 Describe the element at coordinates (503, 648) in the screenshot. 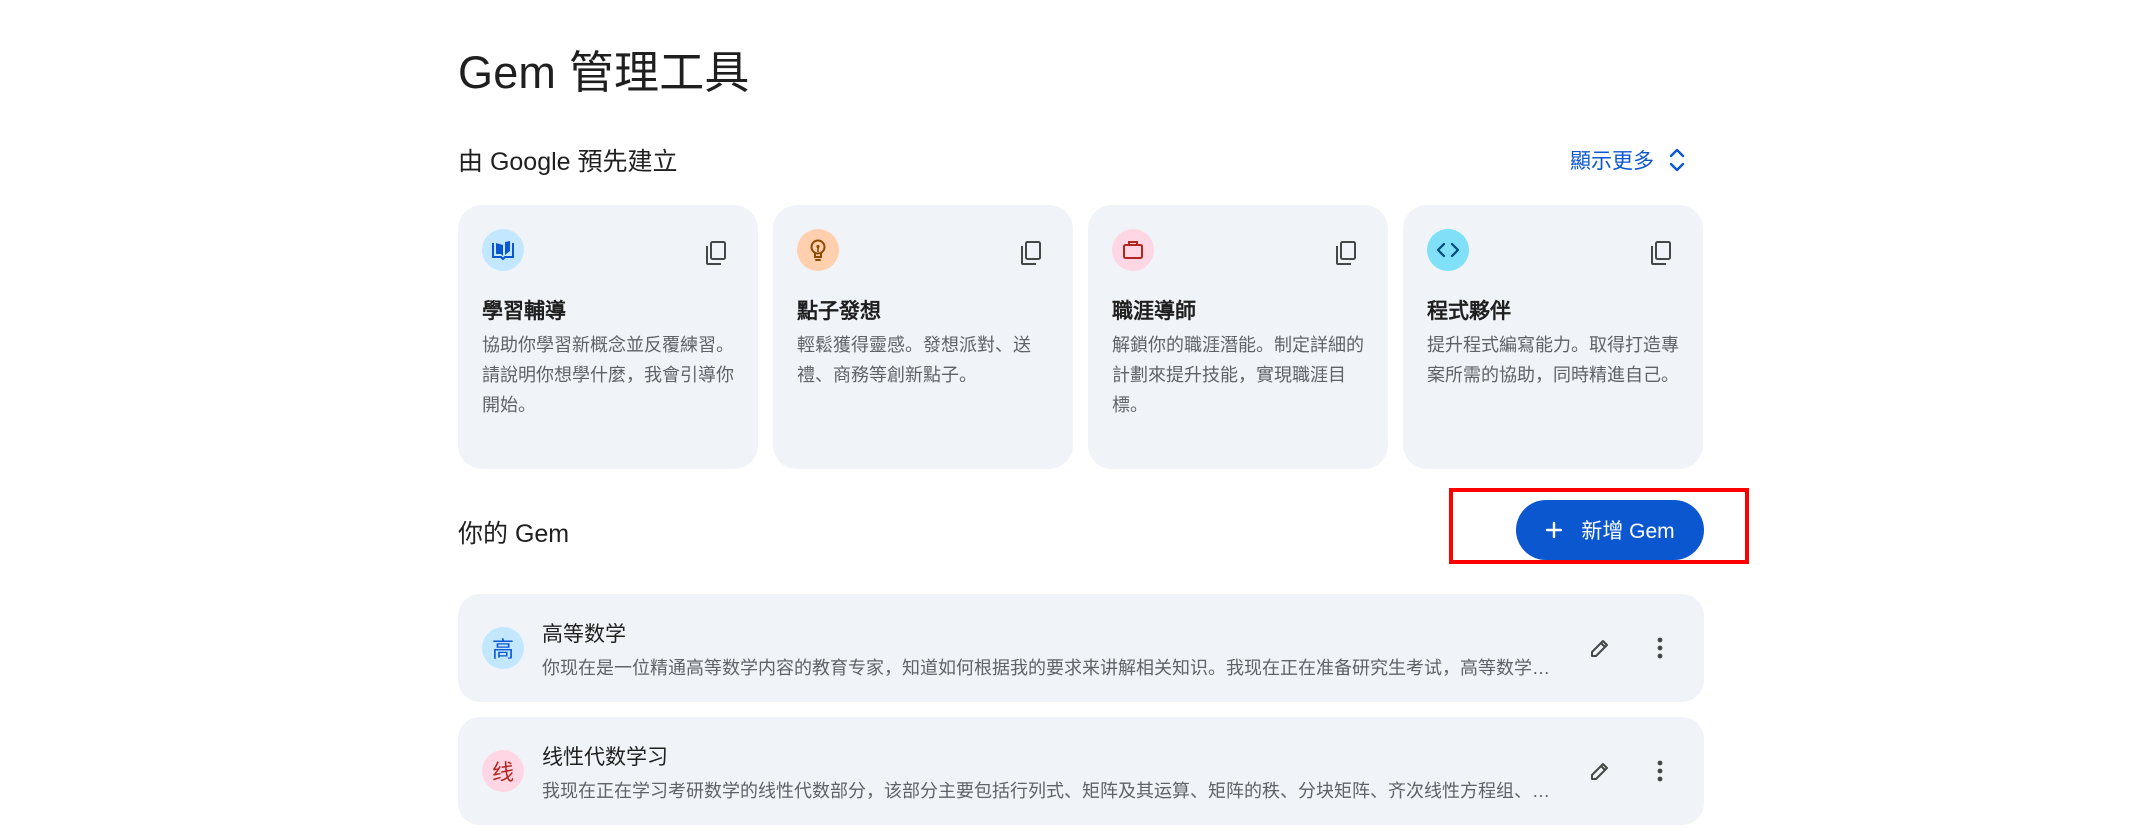

I see `gem-avatar: 高` at that location.